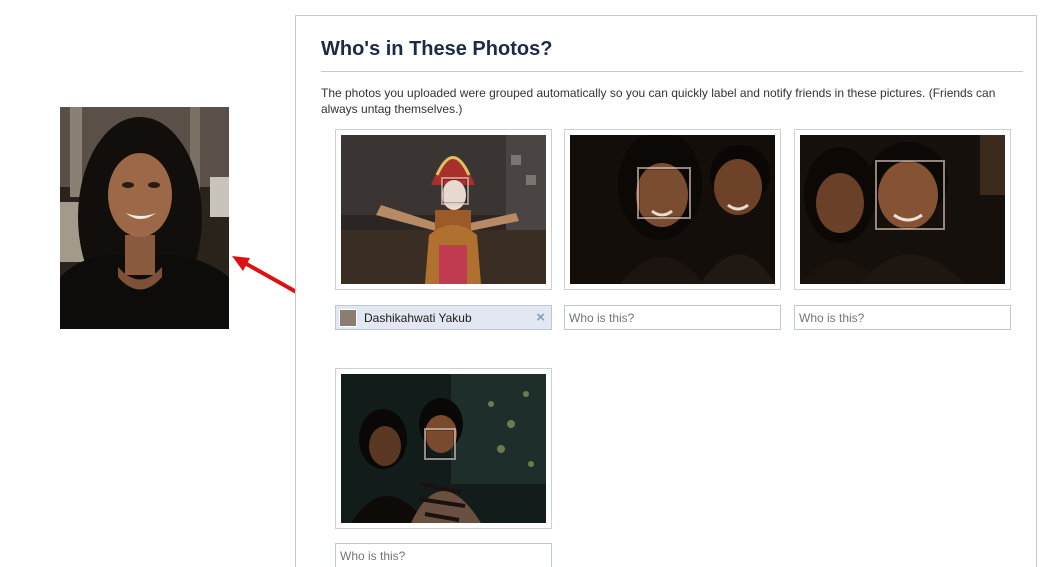  Describe the element at coordinates (348, 318) in the screenshot. I see `tagged-friend-thumbnail` at that location.